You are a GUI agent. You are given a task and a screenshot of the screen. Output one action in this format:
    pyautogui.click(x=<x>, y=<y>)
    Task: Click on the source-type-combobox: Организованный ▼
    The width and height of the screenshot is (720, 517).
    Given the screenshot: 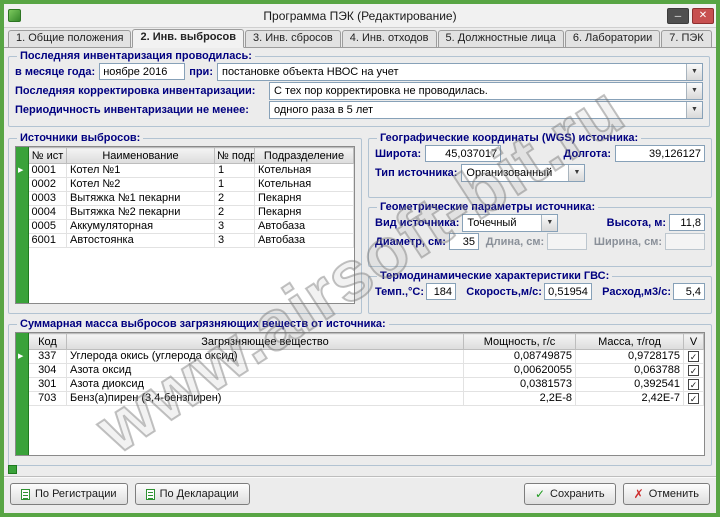 What is the action you would take?
    pyautogui.click(x=523, y=172)
    